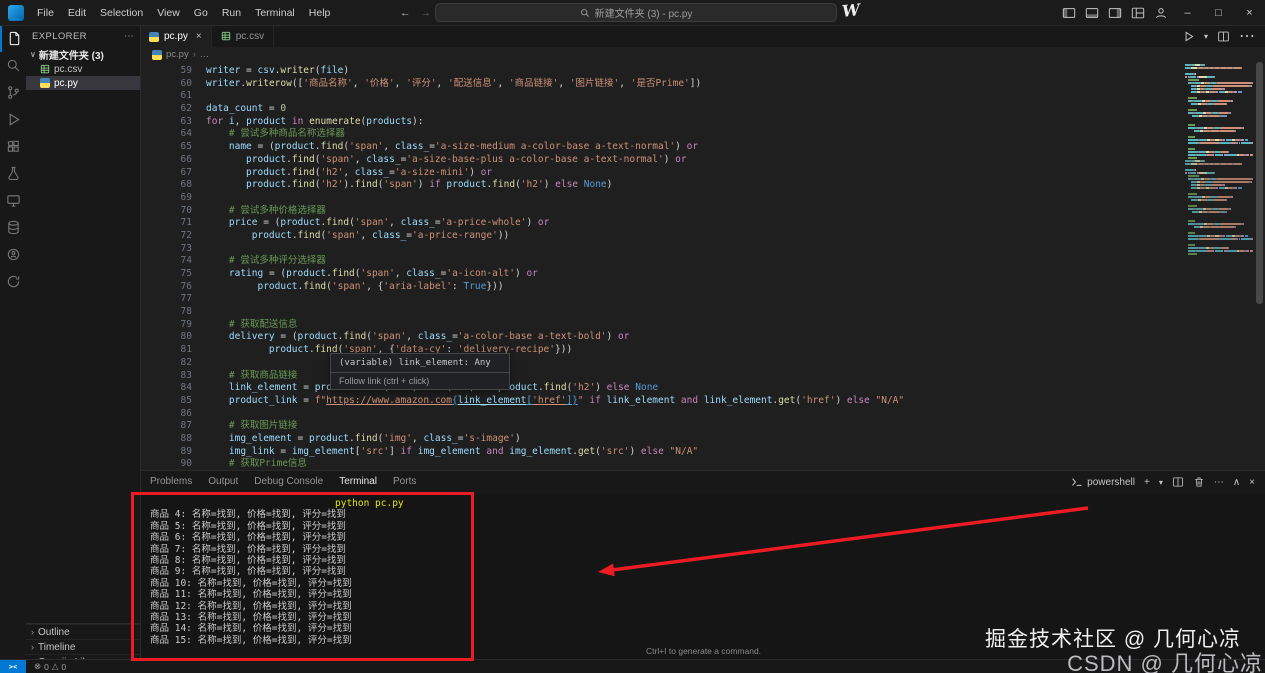  Describe the element at coordinates (426, 13) in the screenshot. I see `forward-icon: →` at that location.